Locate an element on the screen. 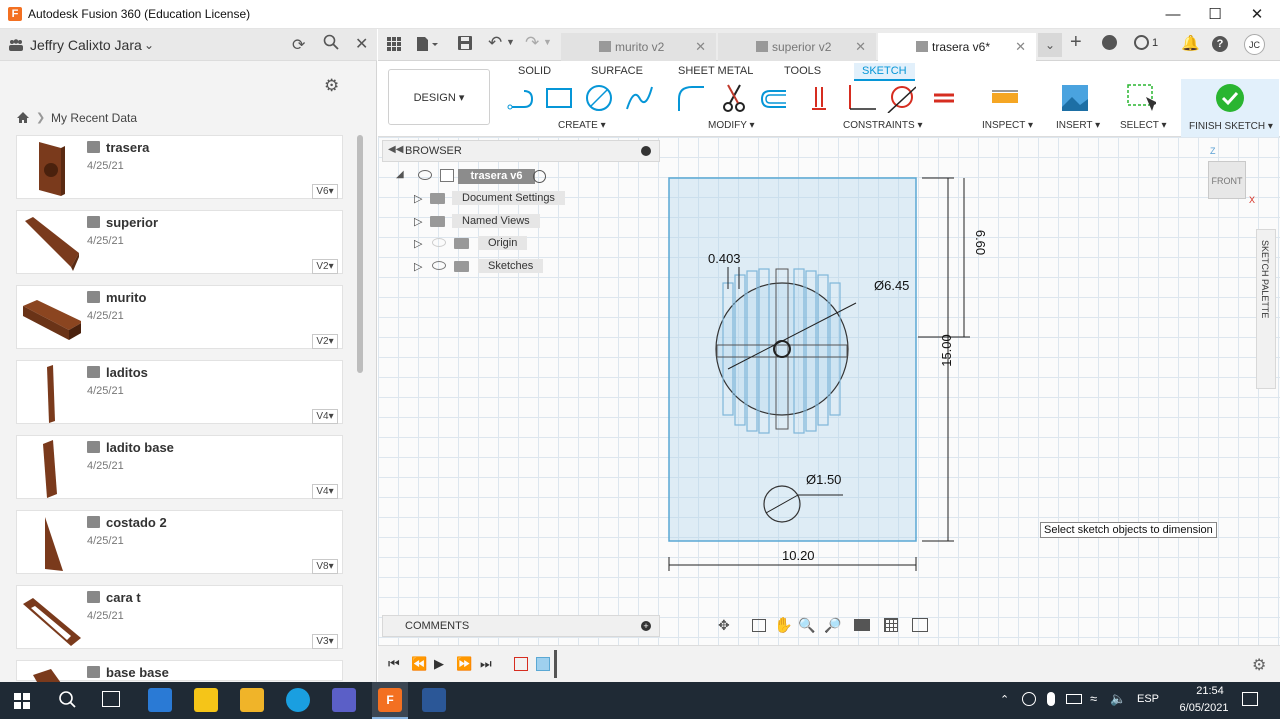  maximize-button: ☐ is located at coordinates (1215, 14).